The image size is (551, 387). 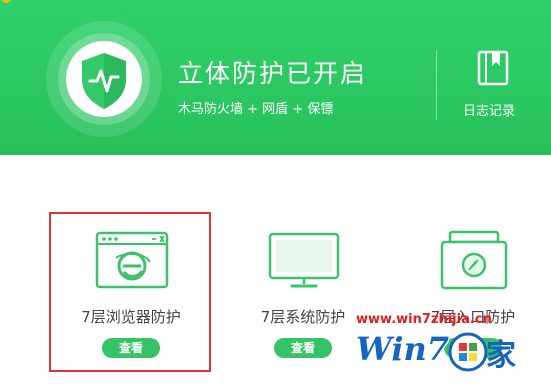 I want to click on app-logo-icon, so click(x=6, y=1).